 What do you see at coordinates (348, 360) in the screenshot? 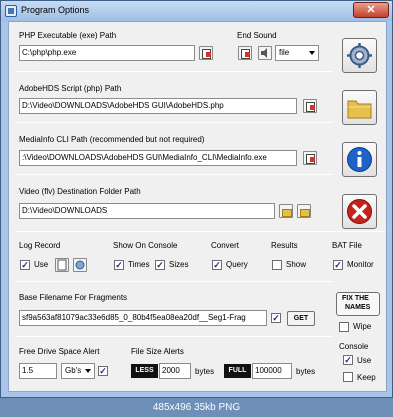
I see `console-use-checkbox: ✓` at bounding box center [348, 360].